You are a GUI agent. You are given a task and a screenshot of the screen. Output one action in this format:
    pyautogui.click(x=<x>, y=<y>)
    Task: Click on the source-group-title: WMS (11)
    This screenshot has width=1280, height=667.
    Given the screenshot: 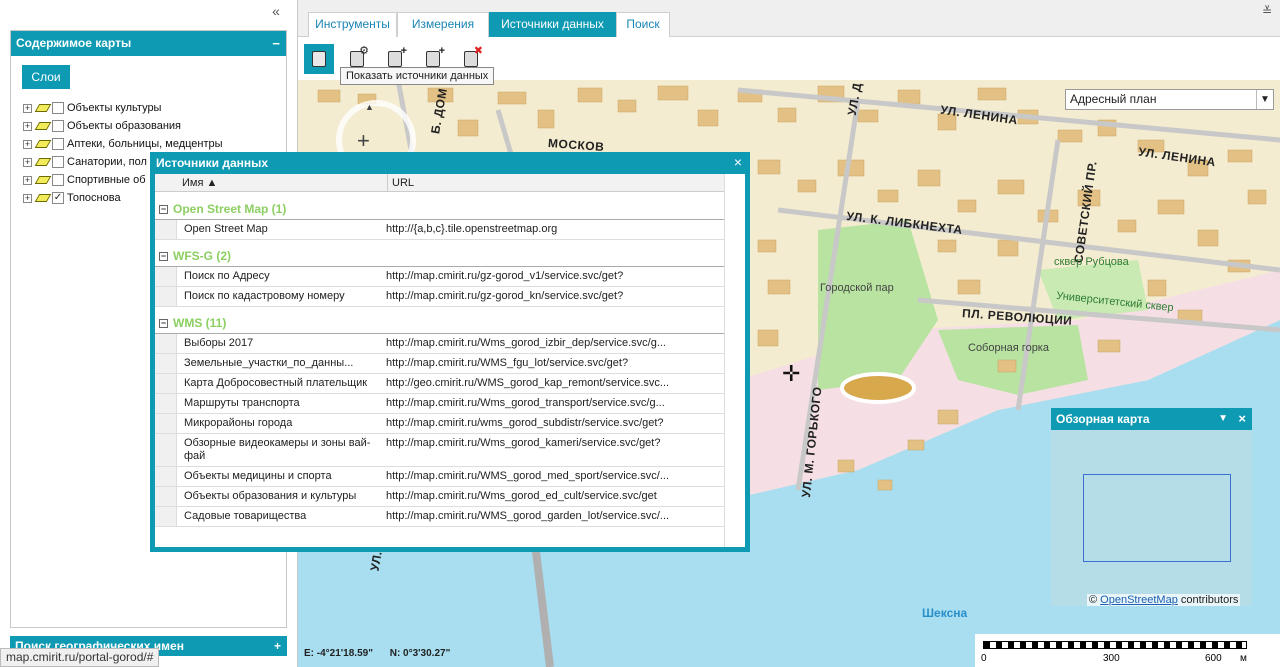 What is the action you would take?
    pyautogui.click(x=200, y=323)
    